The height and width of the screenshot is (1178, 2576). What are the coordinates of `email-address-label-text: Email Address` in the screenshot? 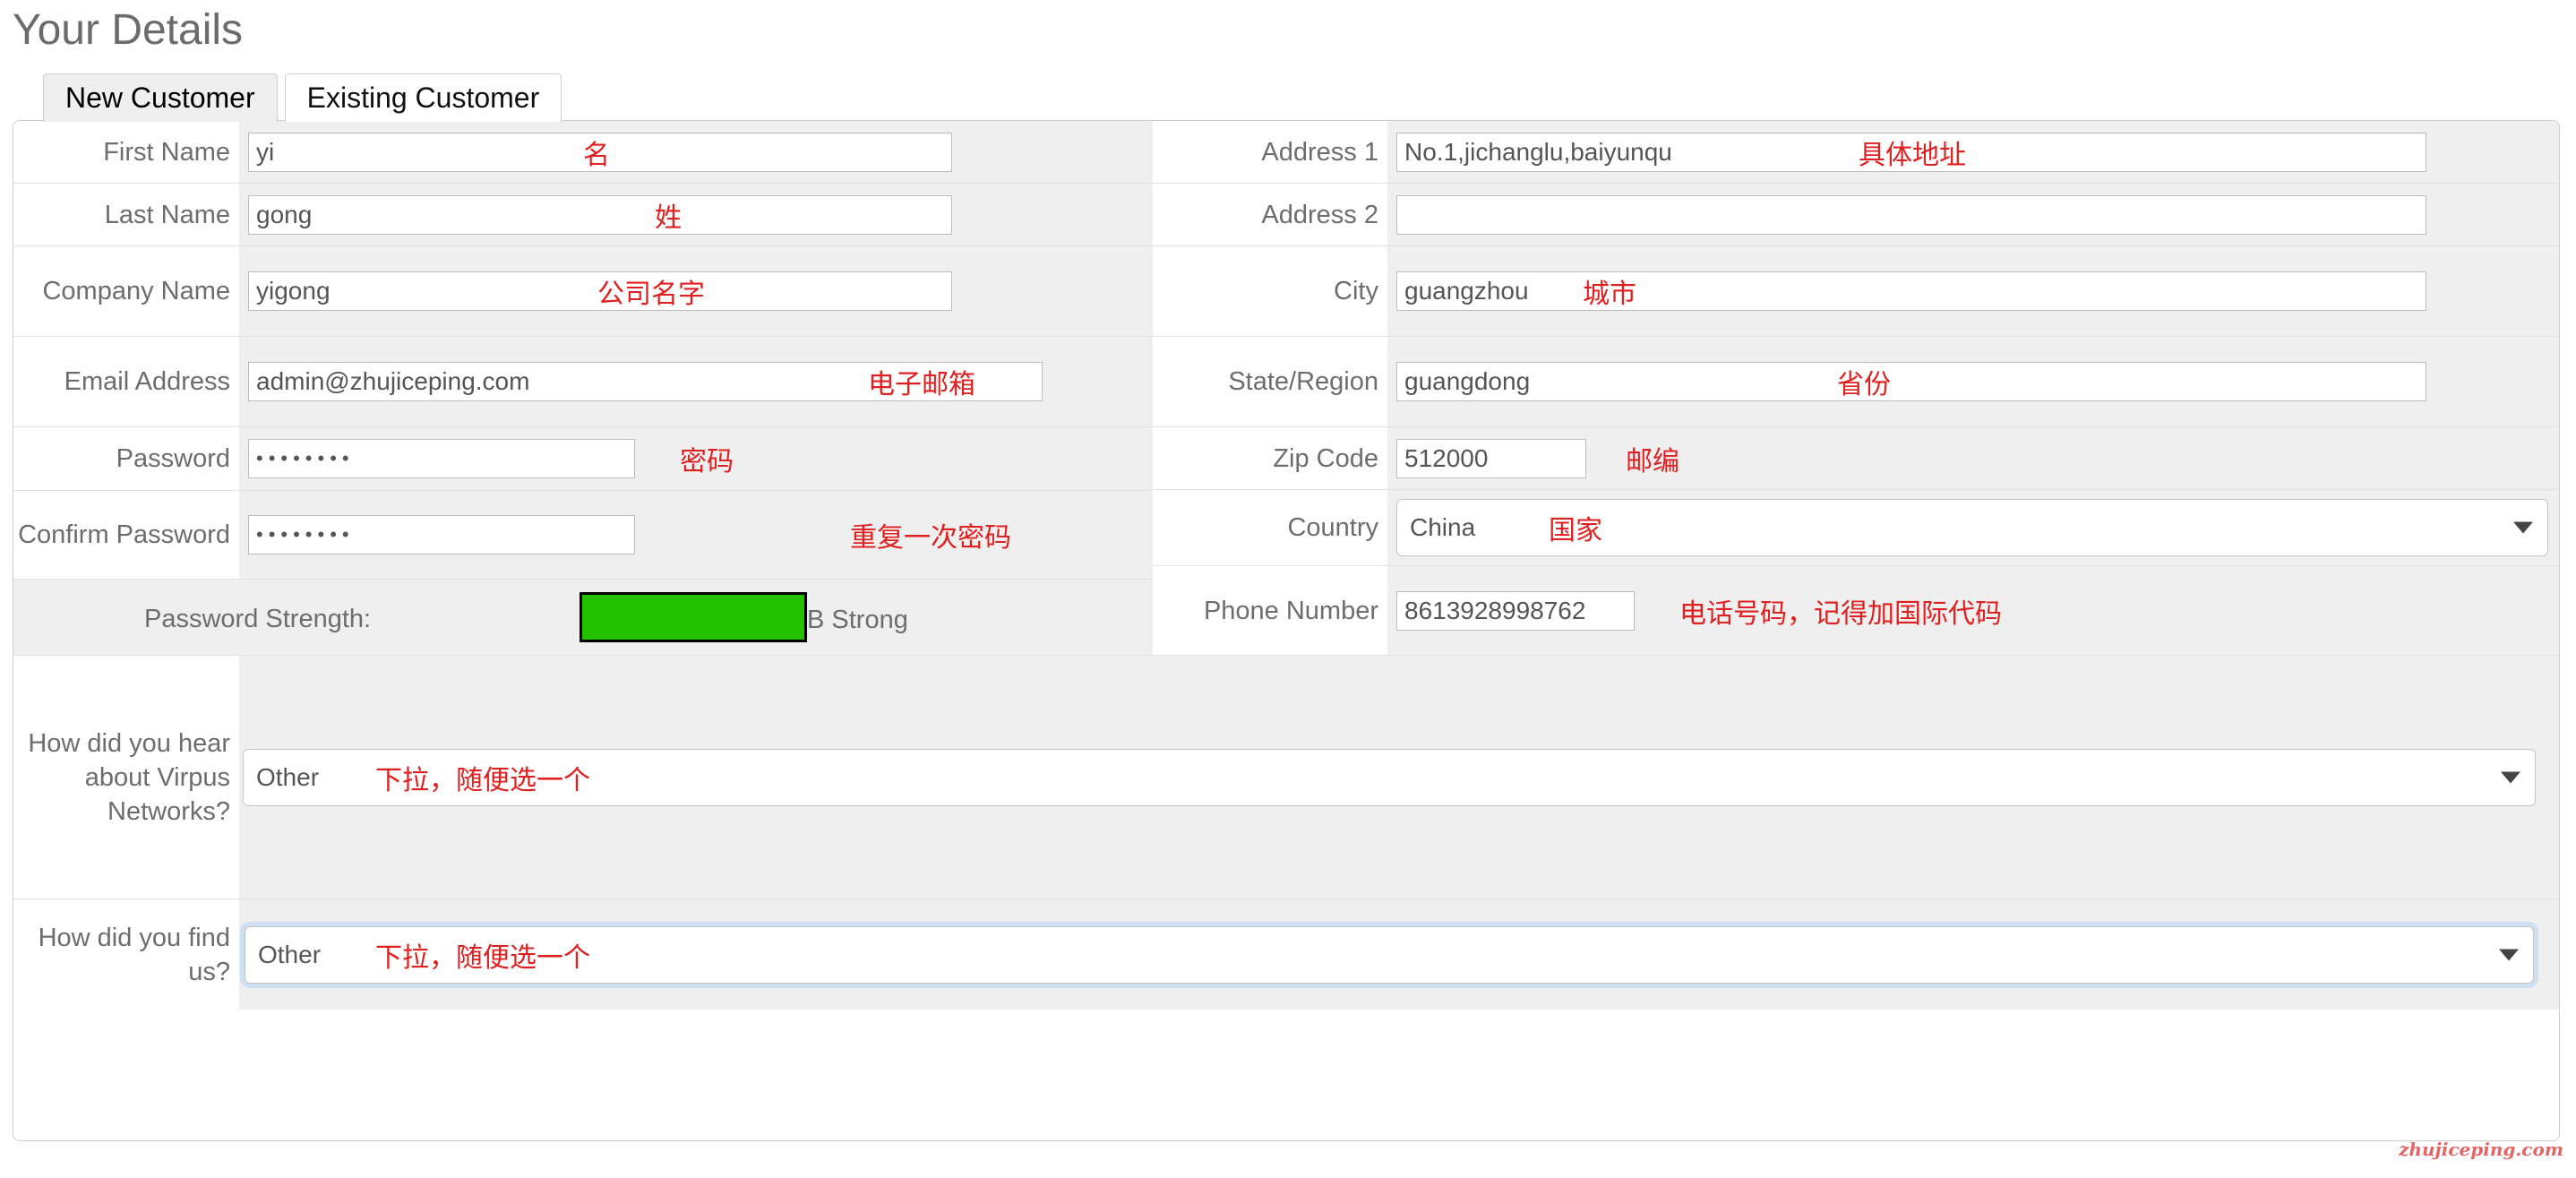 It's located at (147, 381).